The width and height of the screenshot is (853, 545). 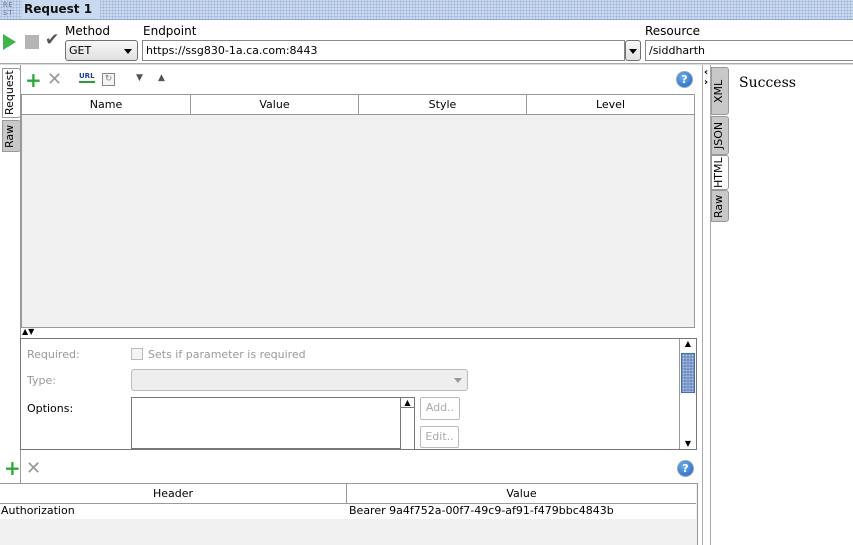 I want to click on method-value: GET, so click(x=80, y=50).